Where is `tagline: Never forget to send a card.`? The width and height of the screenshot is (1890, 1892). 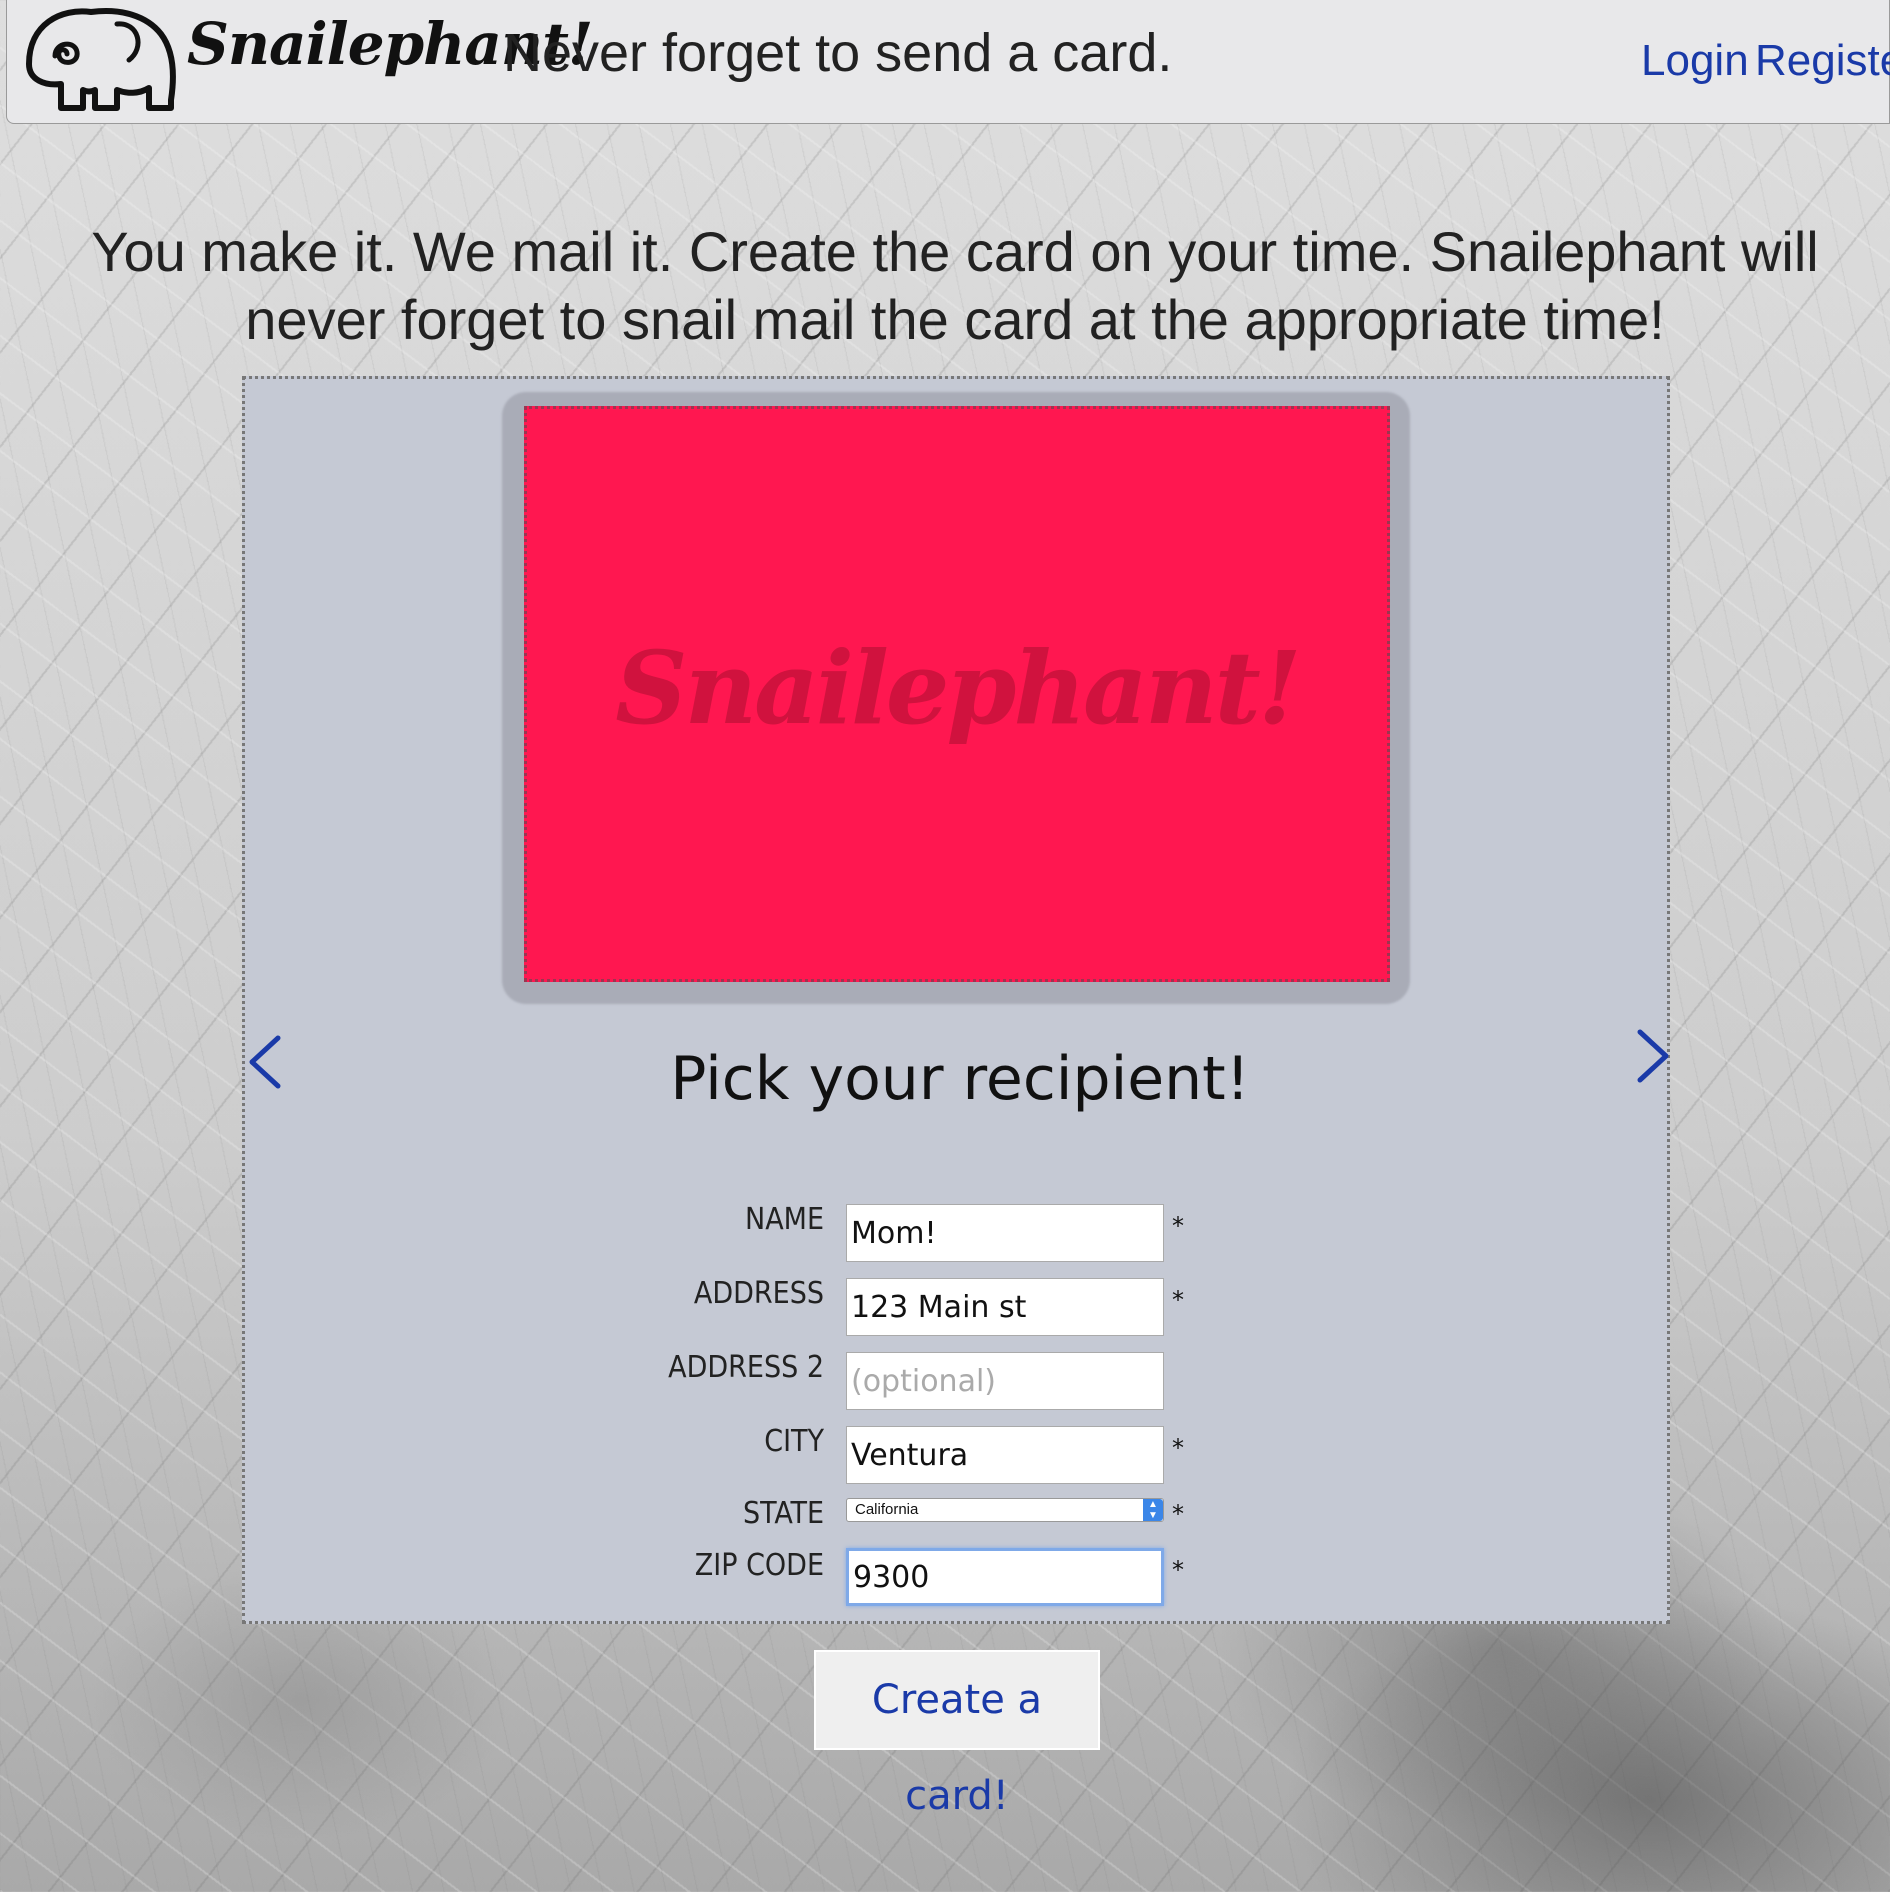
tagline: Never forget to send a card. is located at coordinates (838, 53).